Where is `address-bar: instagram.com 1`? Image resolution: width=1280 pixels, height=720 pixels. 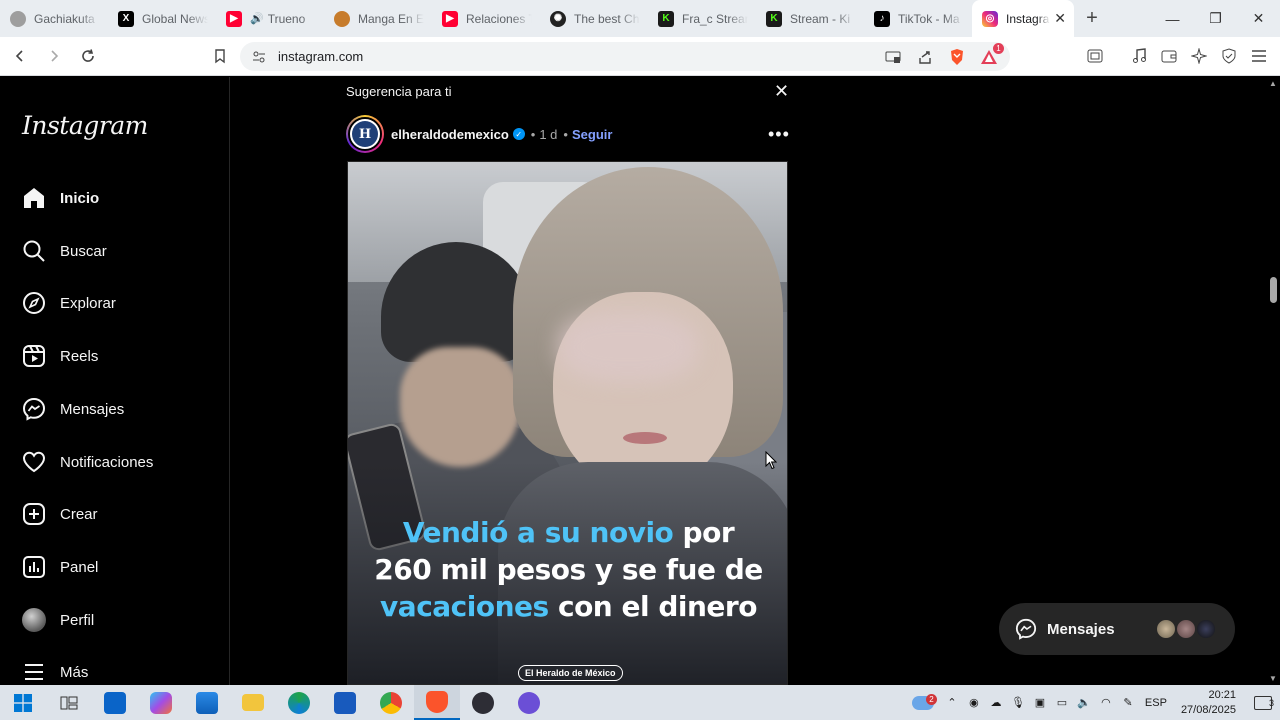
address-bar: instagram.com 1 is located at coordinates (625, 56).